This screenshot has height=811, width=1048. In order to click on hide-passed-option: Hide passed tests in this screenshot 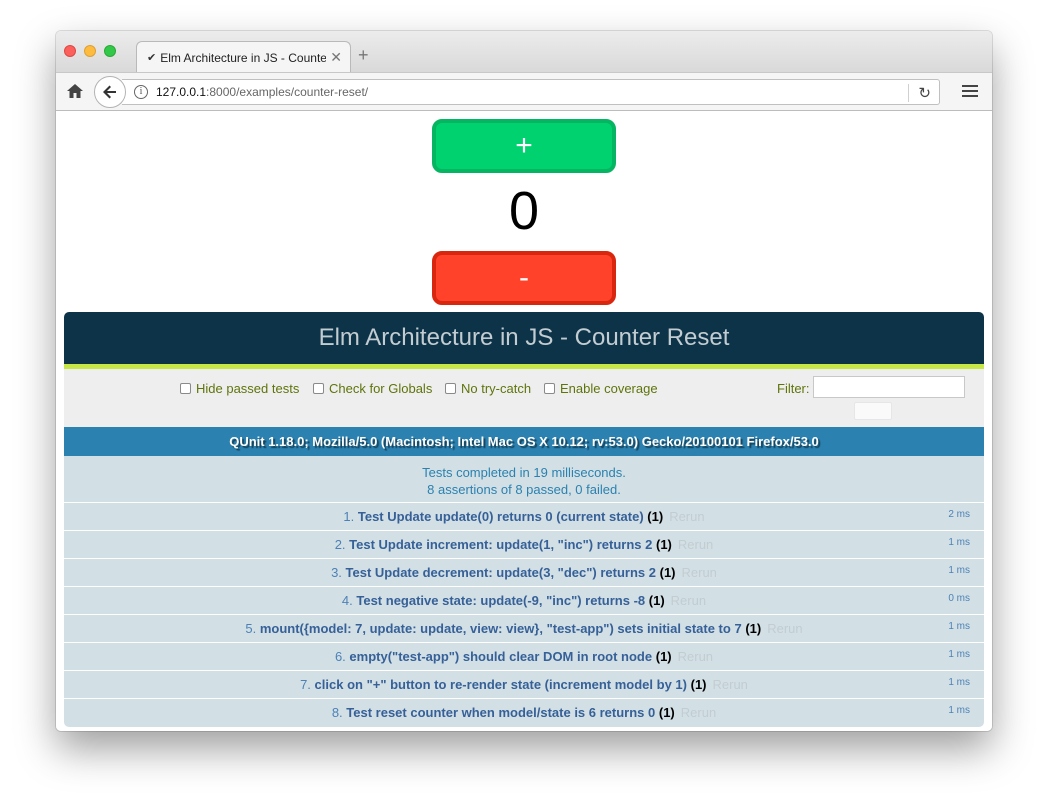, I will do `click(239, 388)`.